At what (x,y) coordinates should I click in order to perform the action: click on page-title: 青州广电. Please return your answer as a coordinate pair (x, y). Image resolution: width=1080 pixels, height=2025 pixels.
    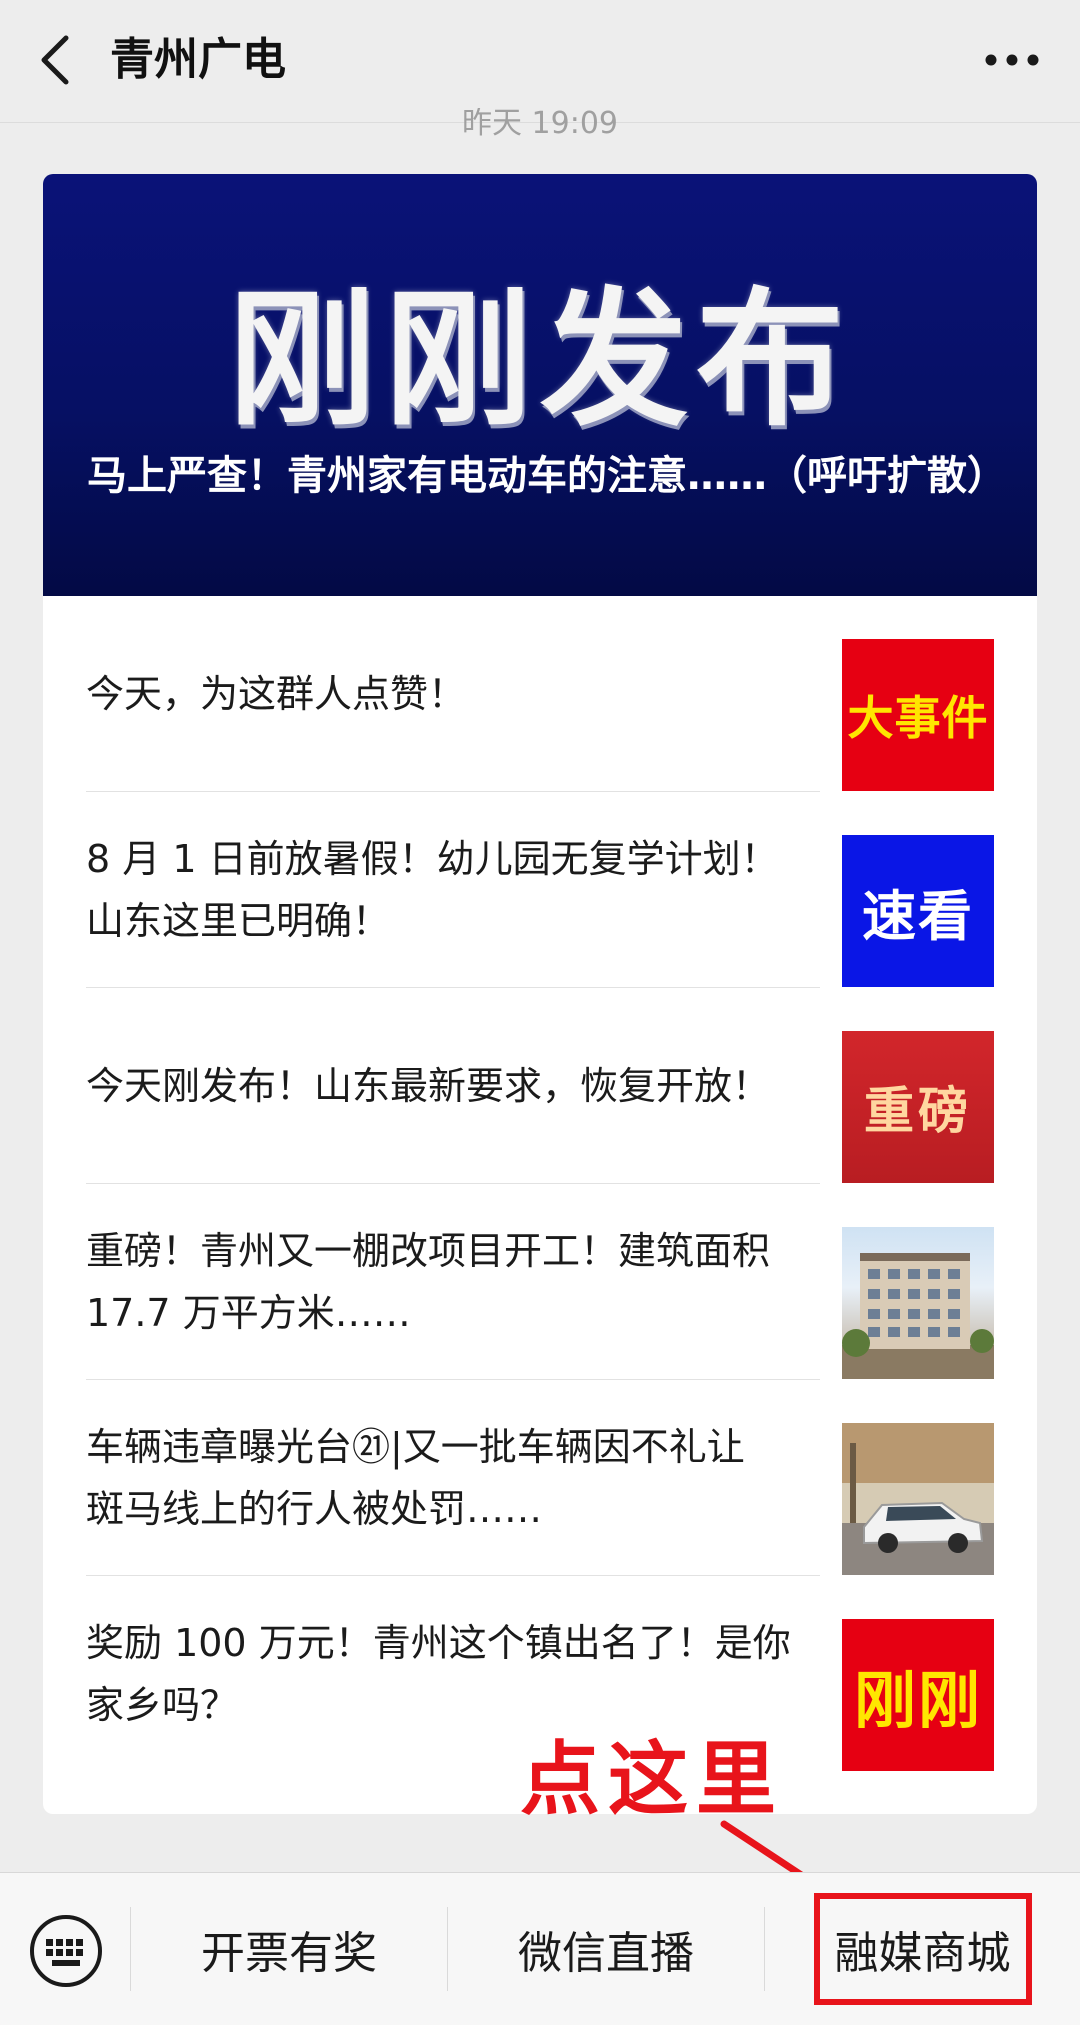
    Looking at the image, I should click on (198, 59).